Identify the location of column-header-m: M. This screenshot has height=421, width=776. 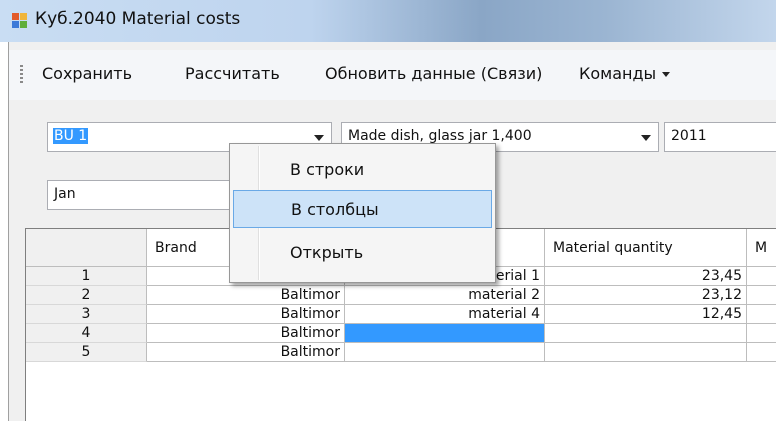
(761, 248).